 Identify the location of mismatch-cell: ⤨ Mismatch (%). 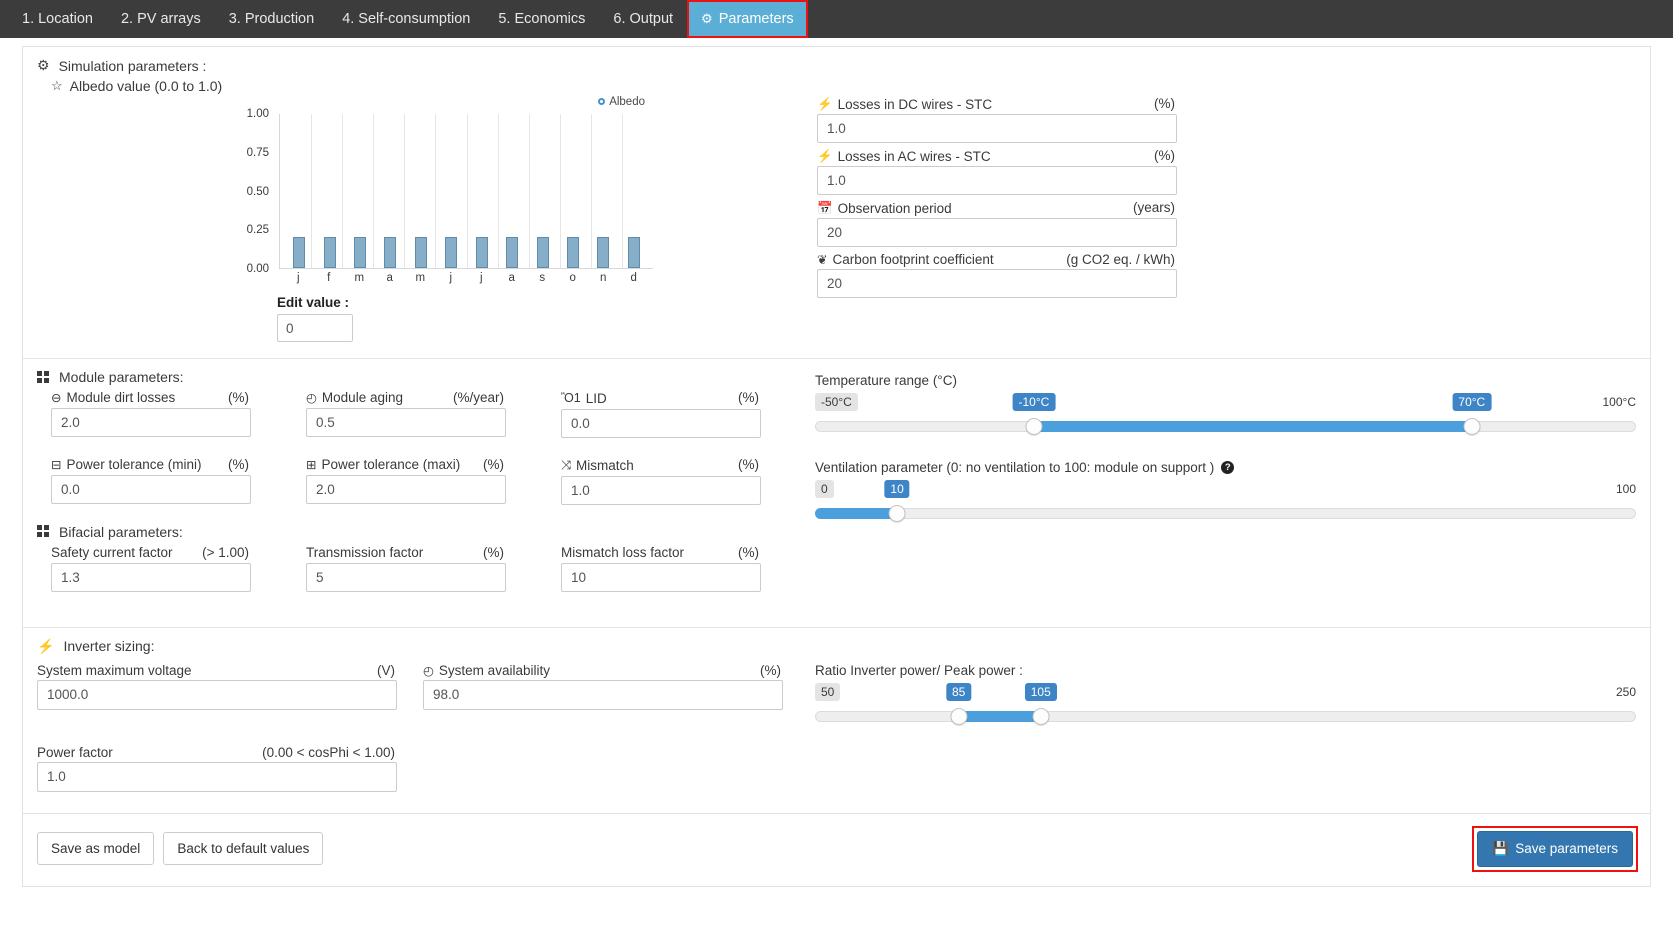
(661, 483).